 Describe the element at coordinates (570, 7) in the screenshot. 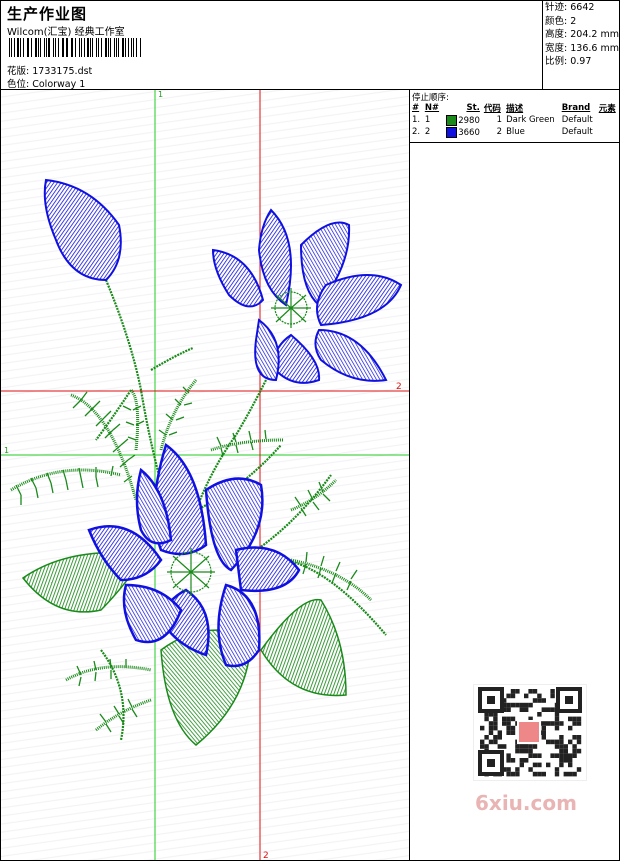

I see `stat-stitches: 针迹: 6642` at that location.